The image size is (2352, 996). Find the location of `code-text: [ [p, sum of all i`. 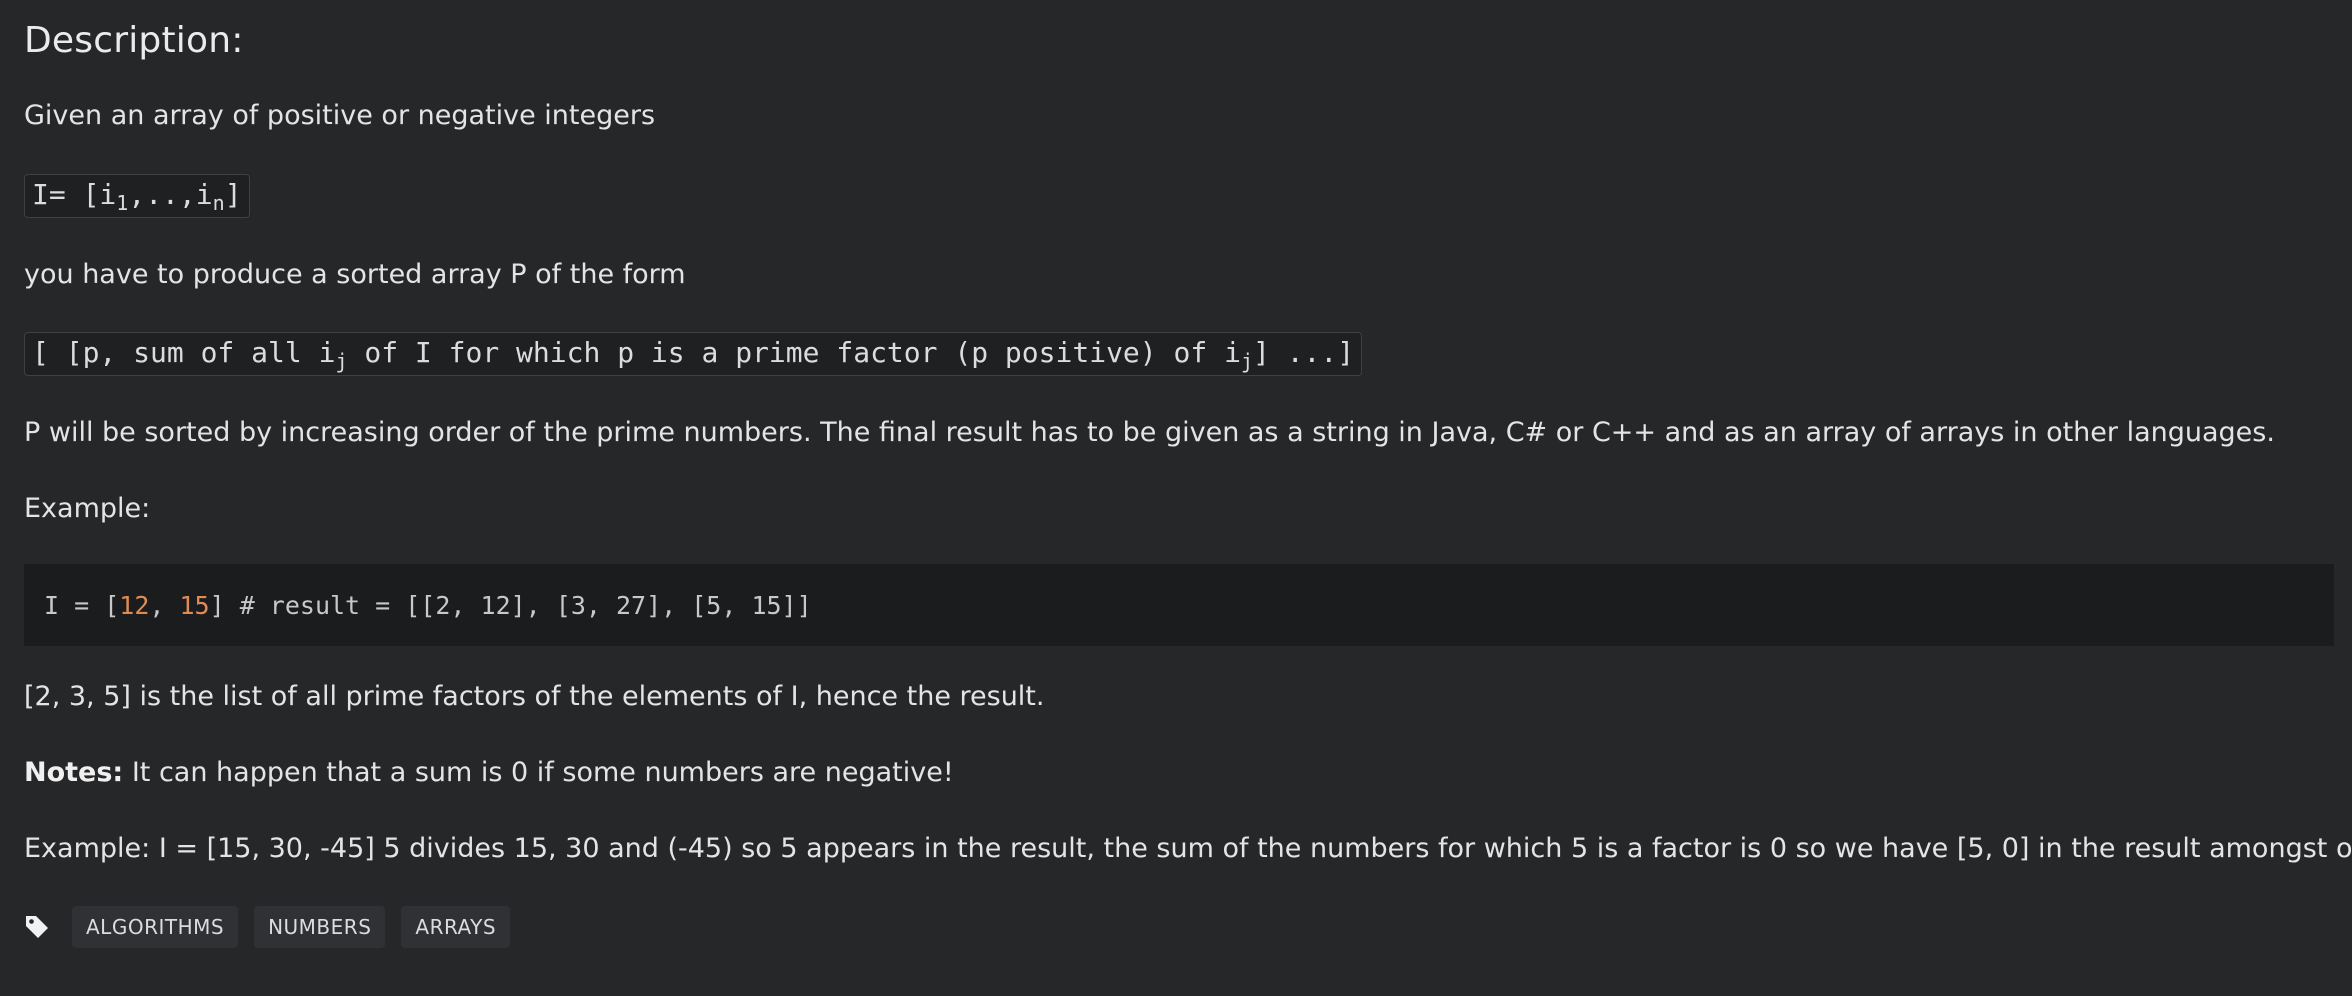

code-text: [ [p, sum of all i is located at coordinates (184, 352).